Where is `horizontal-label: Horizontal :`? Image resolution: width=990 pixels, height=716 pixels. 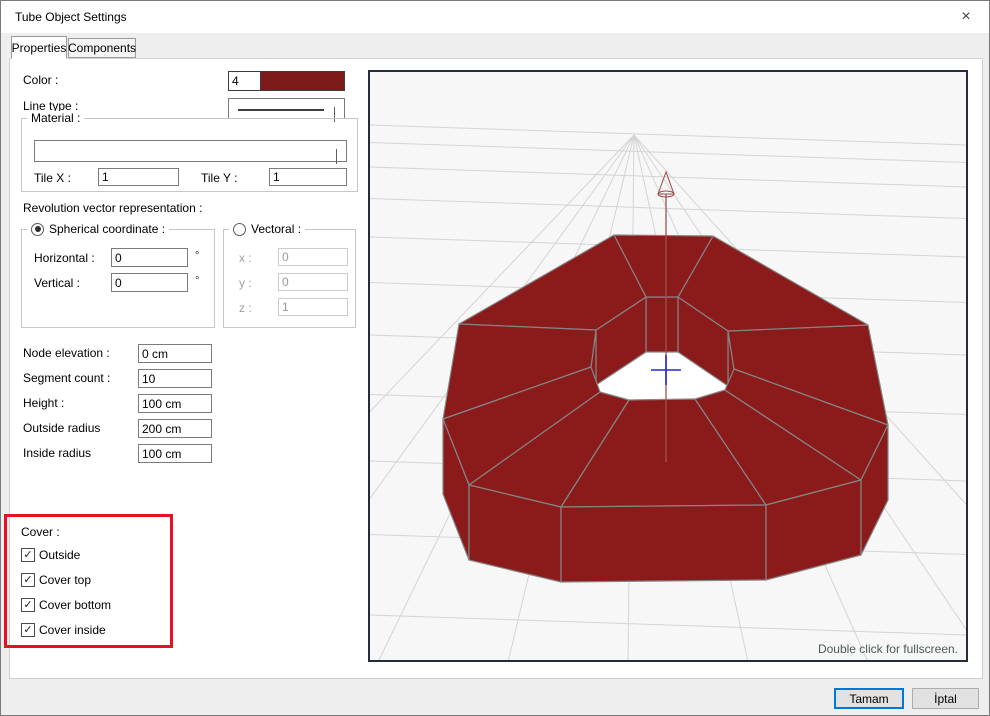
horizontal-label: Horizontal : is located at coordinates (64, 258).